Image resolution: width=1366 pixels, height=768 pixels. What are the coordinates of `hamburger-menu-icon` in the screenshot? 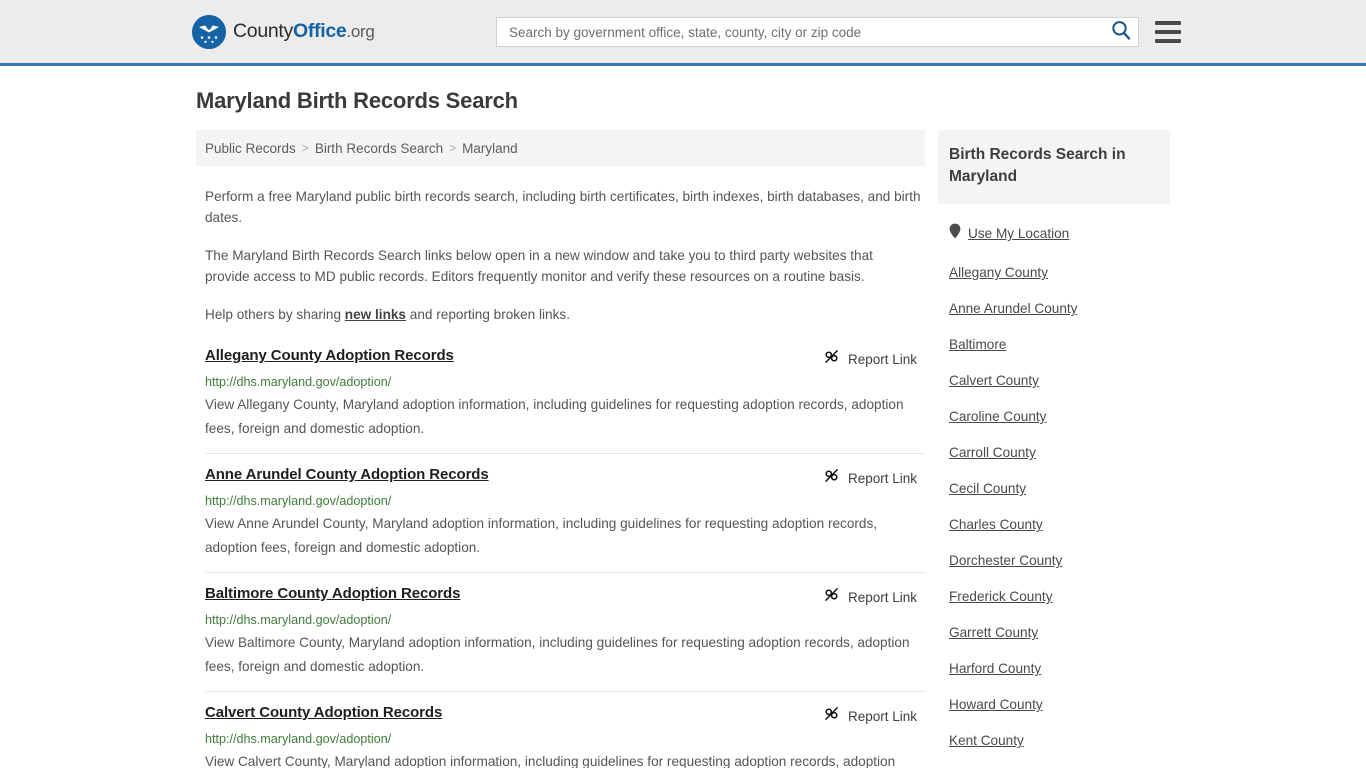 It's located at (1168, 32).